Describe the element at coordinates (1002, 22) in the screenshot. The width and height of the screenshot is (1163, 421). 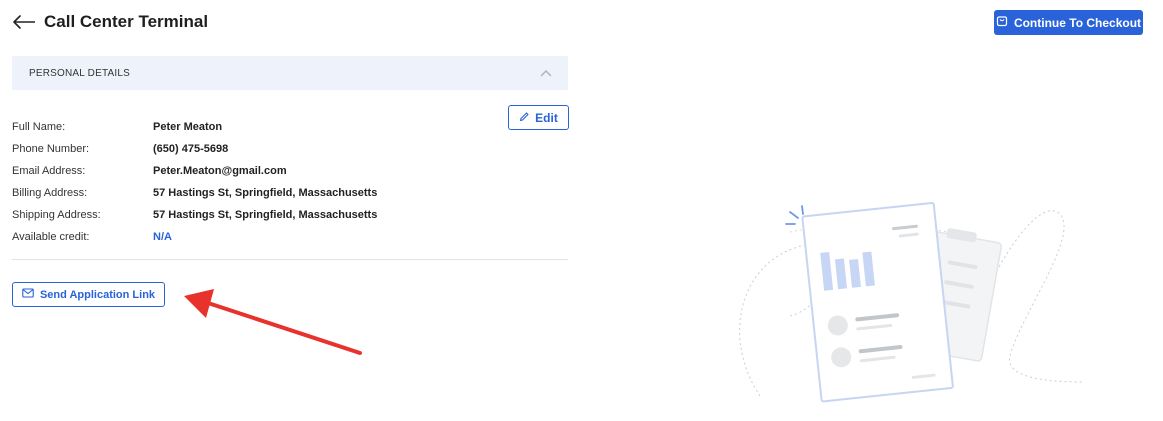
I see `cart-icon` at that location.